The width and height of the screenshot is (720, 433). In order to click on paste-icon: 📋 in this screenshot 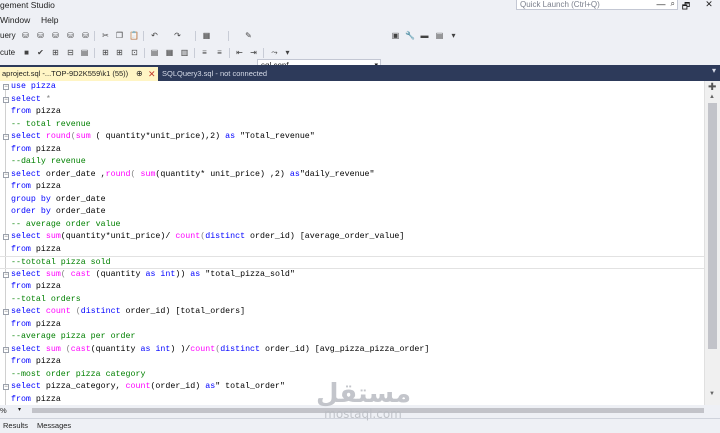, I will do `click(134, 35)`.